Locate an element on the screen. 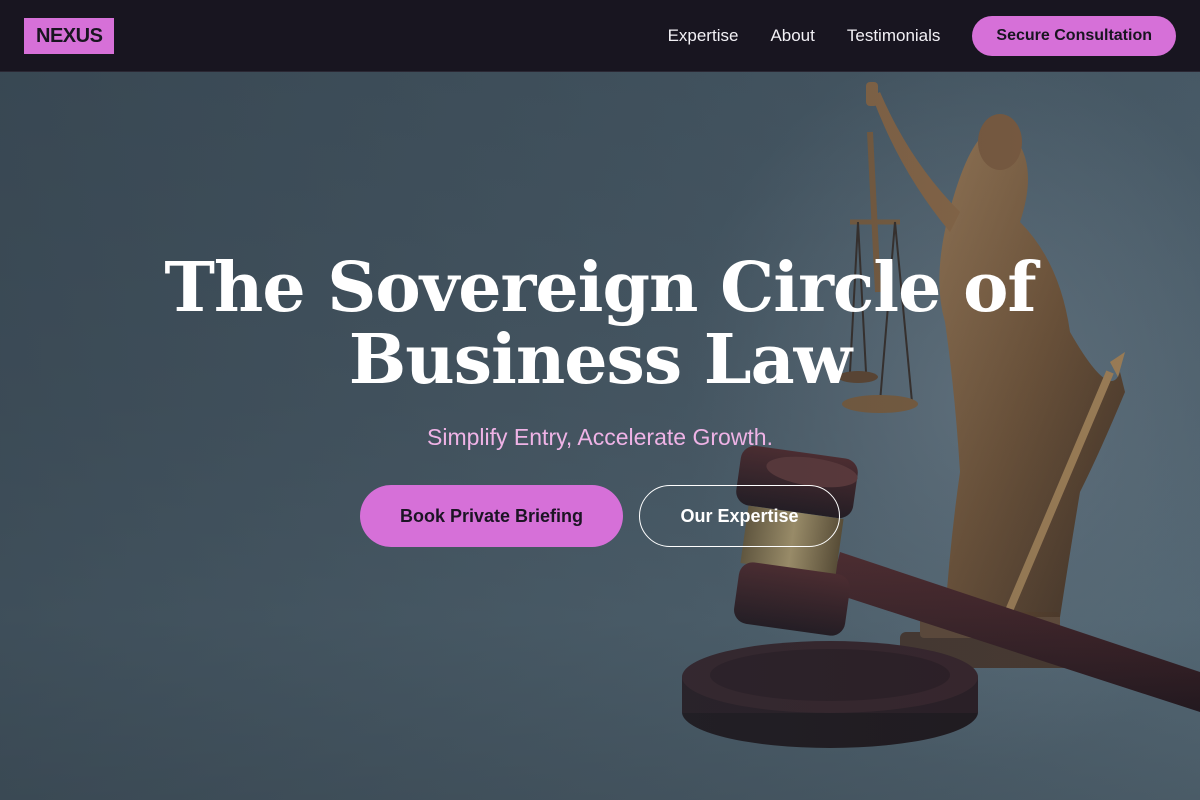 Image resolution: width=1200 pixels, height=800 pixels. our-expertise-button: Our Expertise is located at coordinates (739, 516).